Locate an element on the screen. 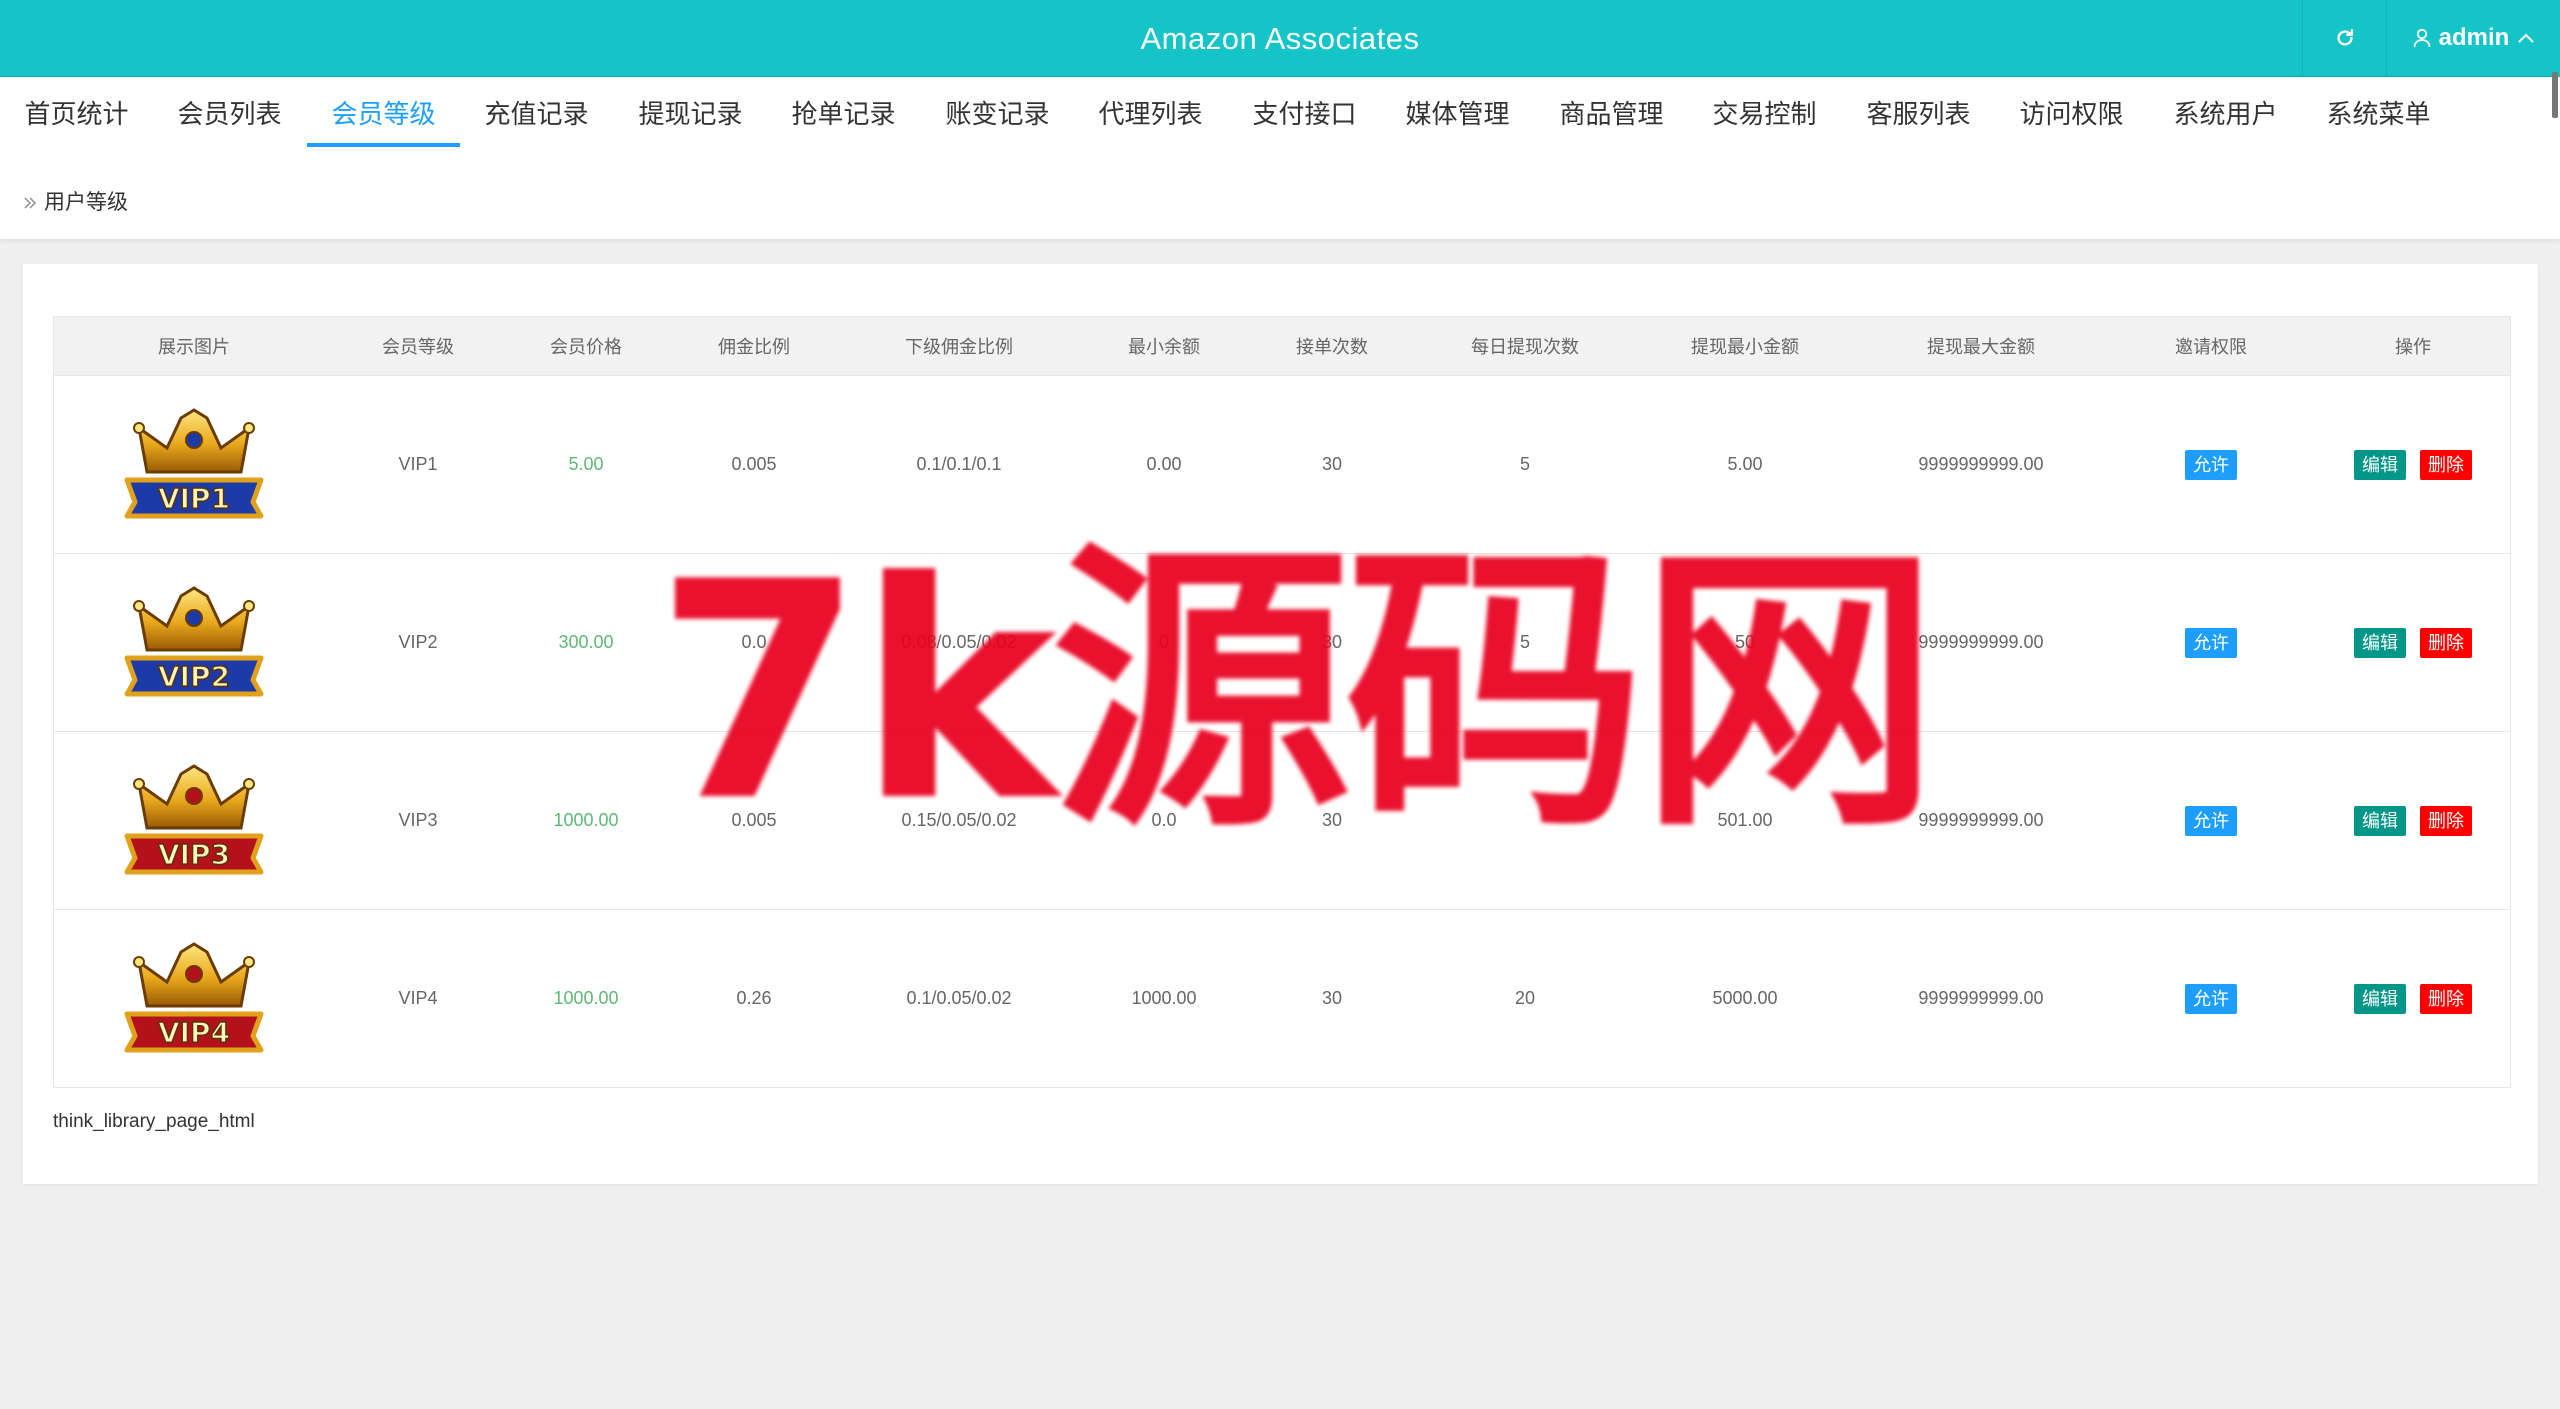 Image resolution: width=2560 pixels, height=1409 pixels. daily-withdrawals-cell: 5 is located at coordinates (1524, 464).